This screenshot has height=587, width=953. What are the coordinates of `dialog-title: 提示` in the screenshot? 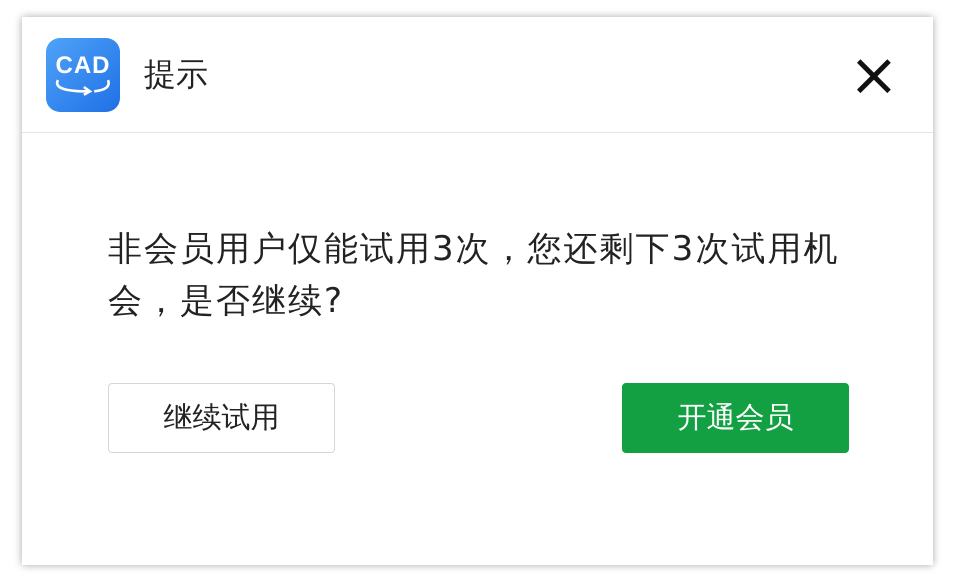 It's located at (176, 74).